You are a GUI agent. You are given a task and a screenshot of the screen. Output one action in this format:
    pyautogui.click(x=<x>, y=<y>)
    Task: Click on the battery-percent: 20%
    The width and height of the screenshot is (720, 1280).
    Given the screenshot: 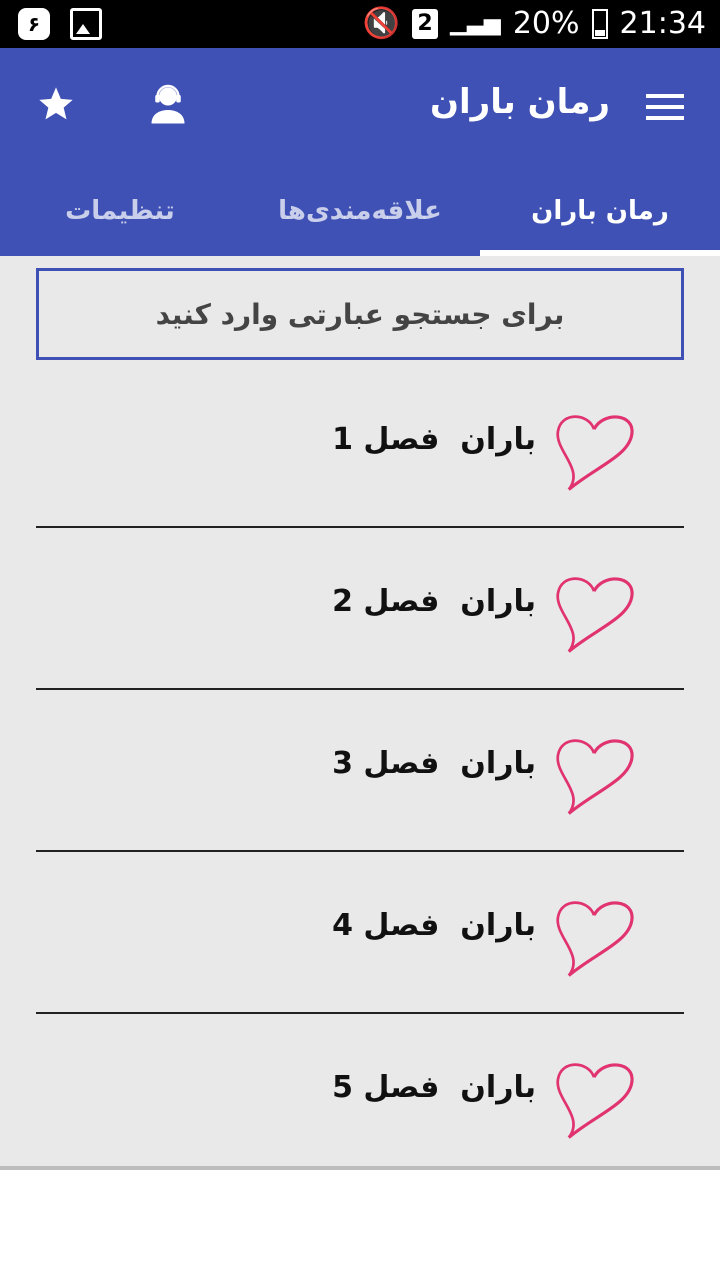 What is the action you would take?
    pyautogui.click(x=546, y=23)
    